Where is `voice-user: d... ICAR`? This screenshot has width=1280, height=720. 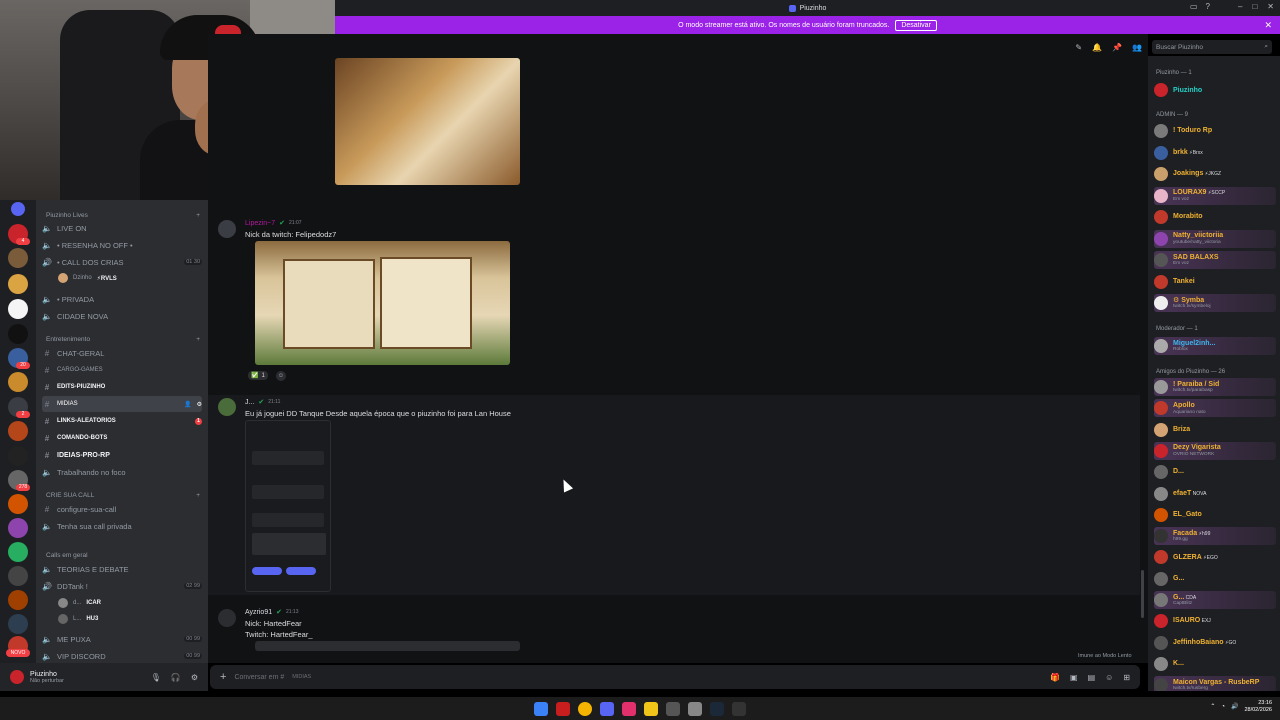 voice-user: d... ICAR is located at coordinates (128, 603).